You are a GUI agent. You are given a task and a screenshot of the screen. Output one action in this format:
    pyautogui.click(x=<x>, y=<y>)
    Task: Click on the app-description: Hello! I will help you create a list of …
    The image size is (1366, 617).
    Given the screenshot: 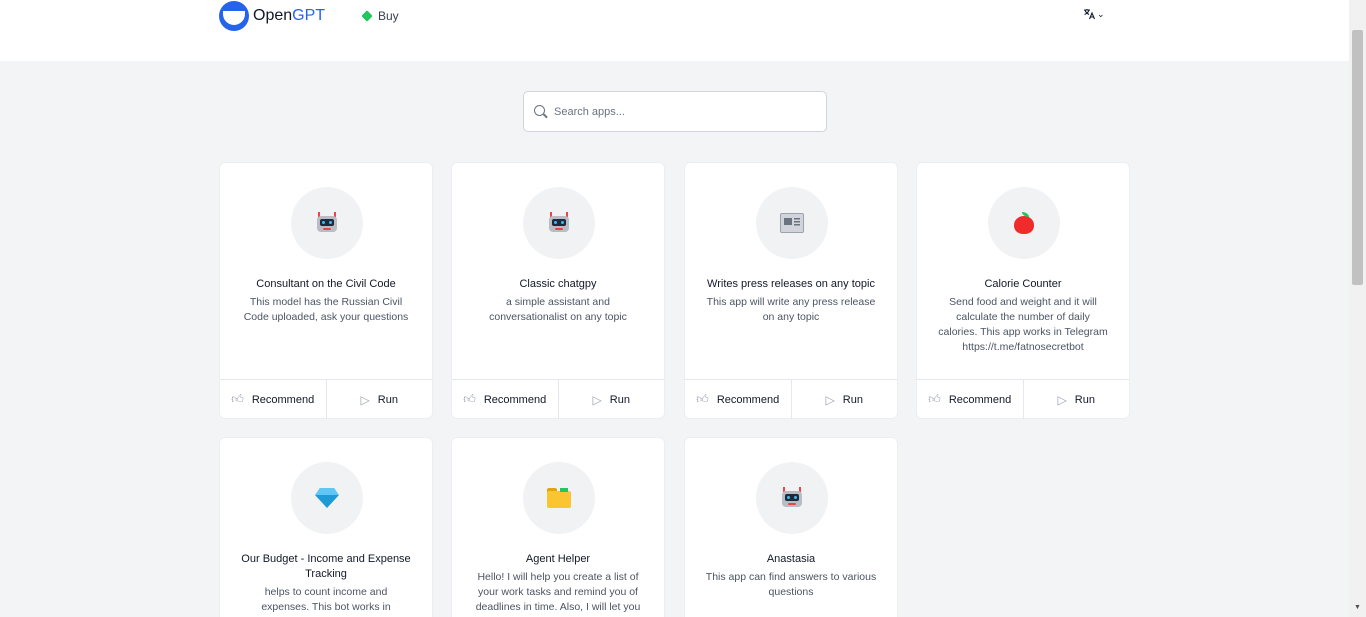 What is the action you would take?
    pyautogui.click(x=558, y=592)
    